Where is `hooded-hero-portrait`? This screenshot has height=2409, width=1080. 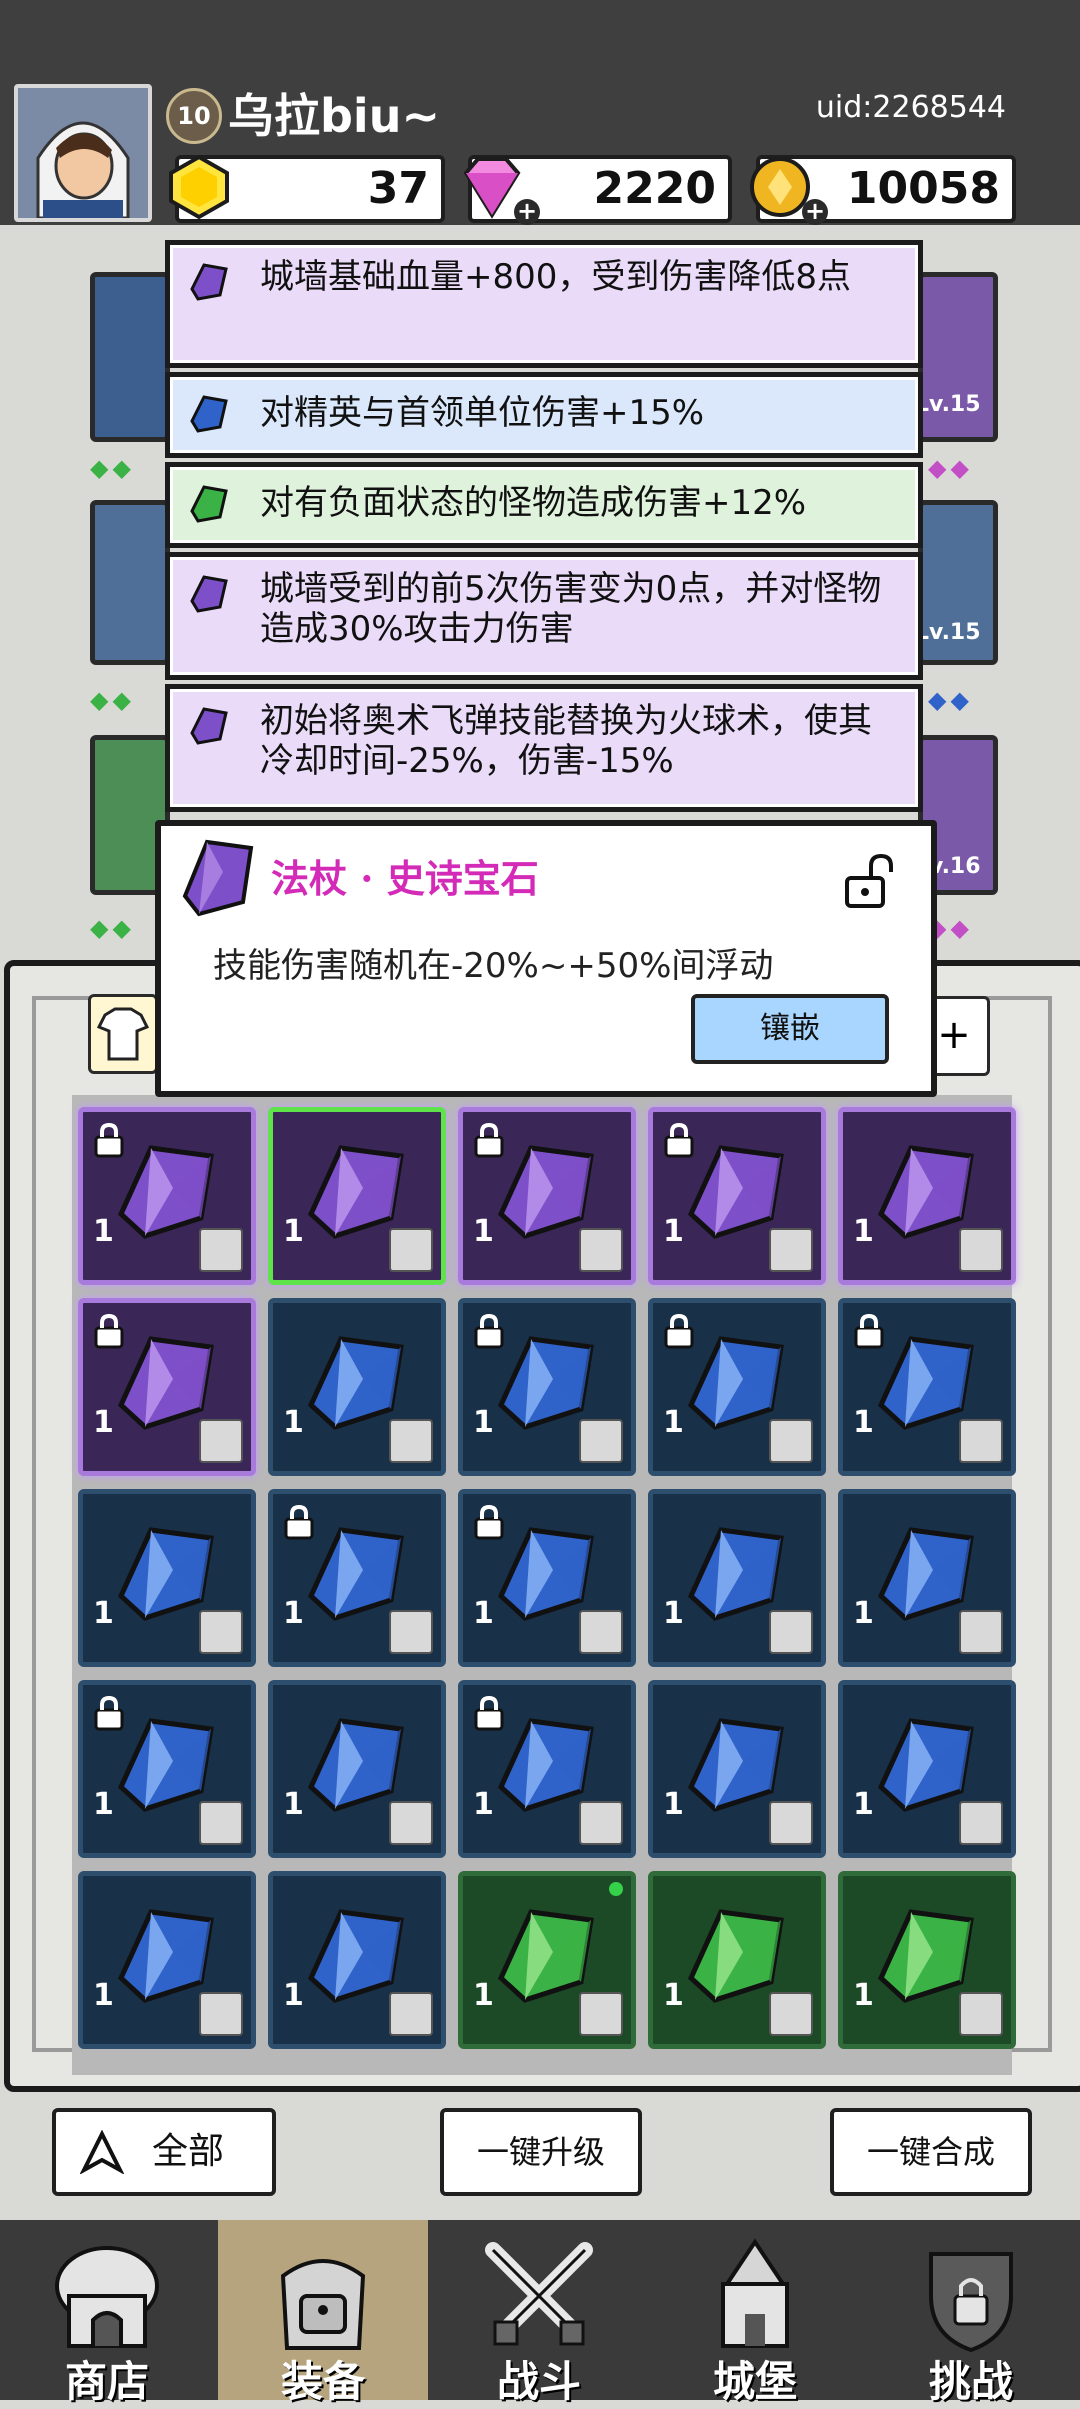
hooded-hero-portrait is located at coordinates (83, 153).